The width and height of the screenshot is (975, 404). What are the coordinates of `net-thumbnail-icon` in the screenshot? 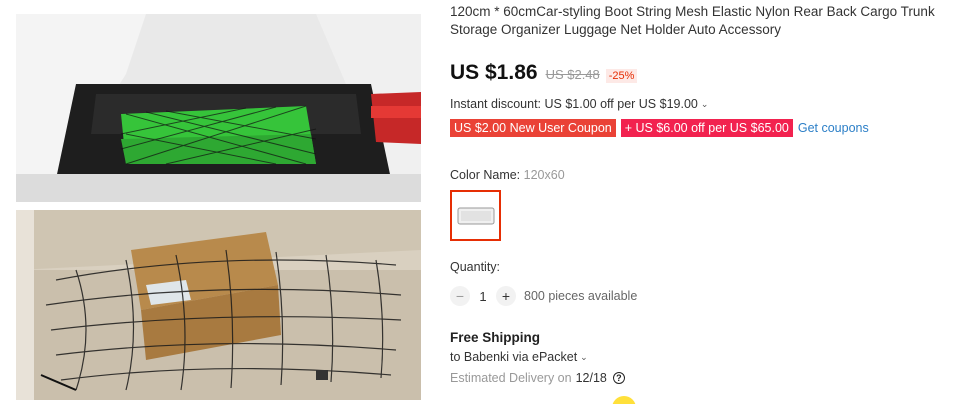 It's located at (475, 215).